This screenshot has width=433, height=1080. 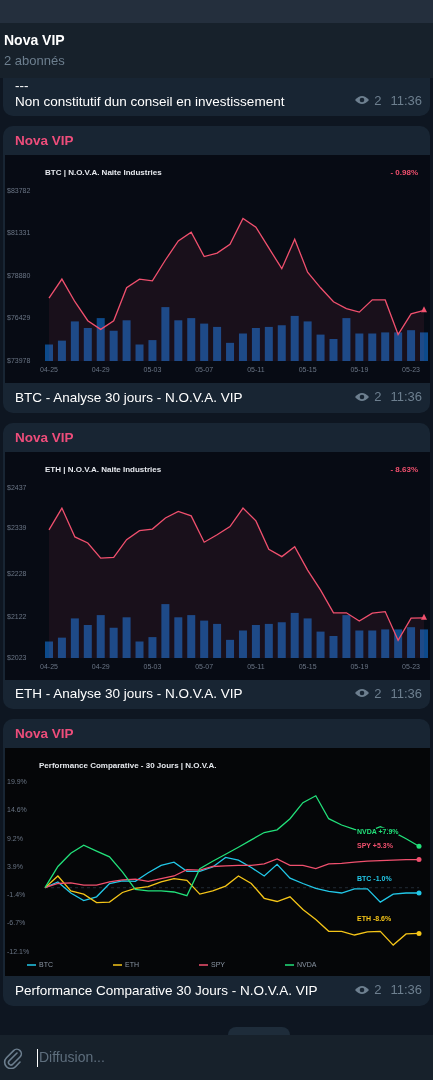 What do you see at coordinates (150, 102) in the screenshot?
I see `message-text: Non constitutif dun conseil en investissement` at bounding box center [150, 102].